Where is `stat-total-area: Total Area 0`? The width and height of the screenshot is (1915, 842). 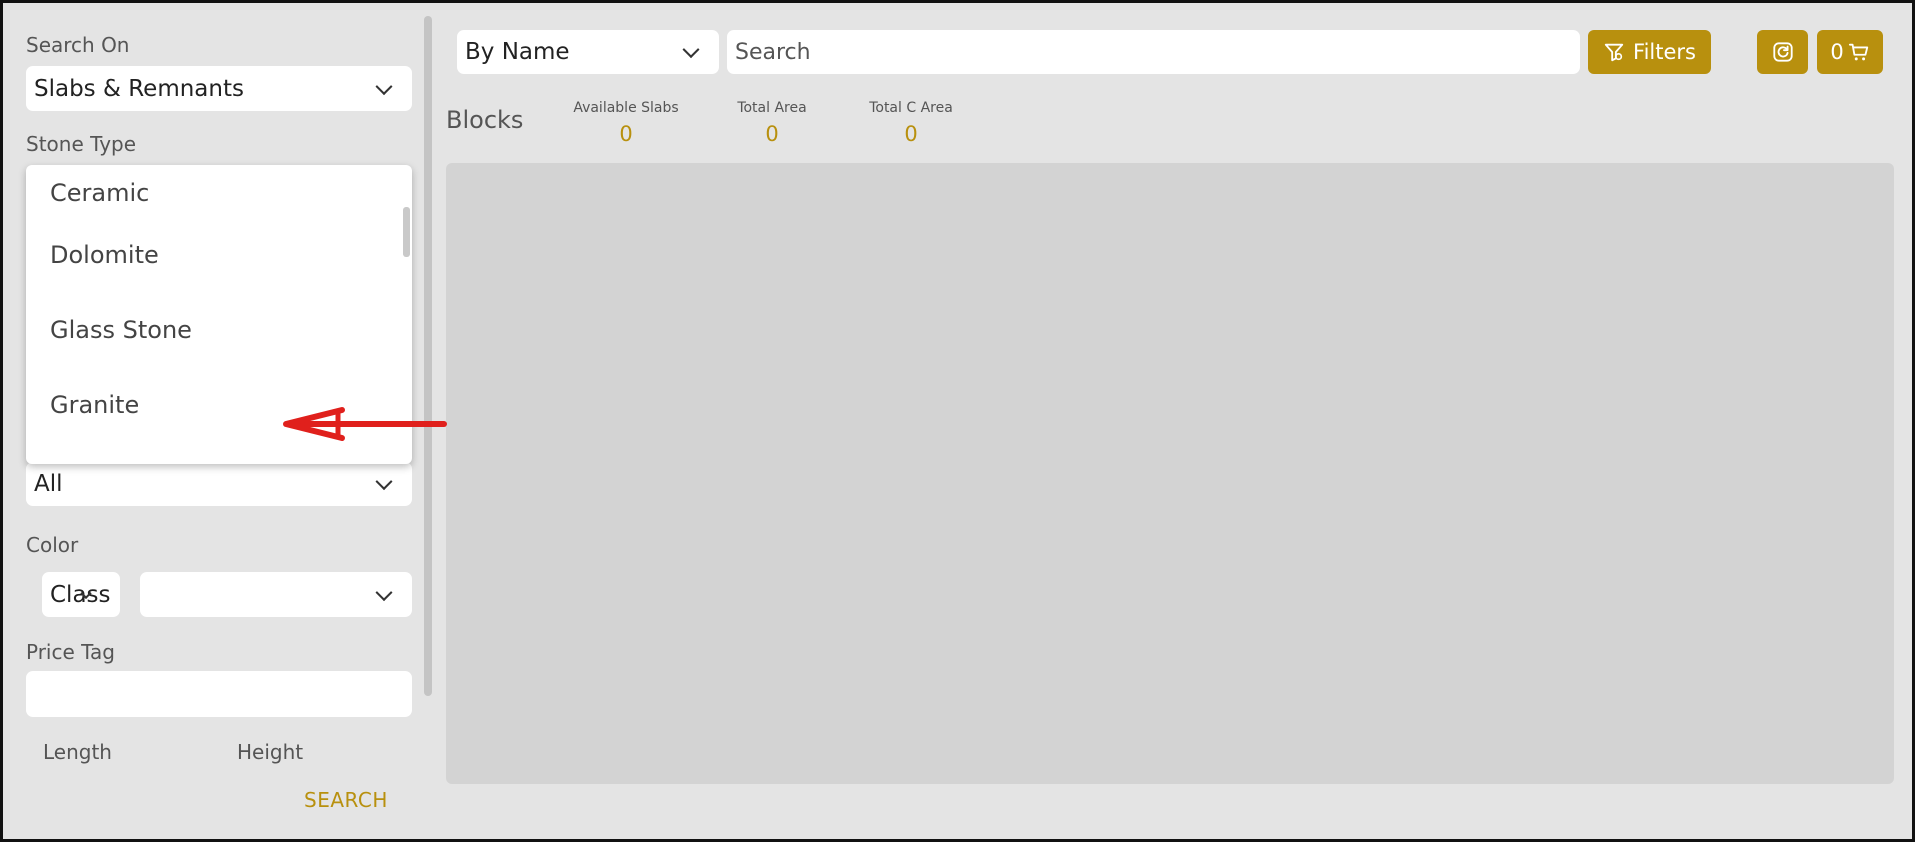
stat-total-area: Total Area 0 is located at coordinates (772, 123).